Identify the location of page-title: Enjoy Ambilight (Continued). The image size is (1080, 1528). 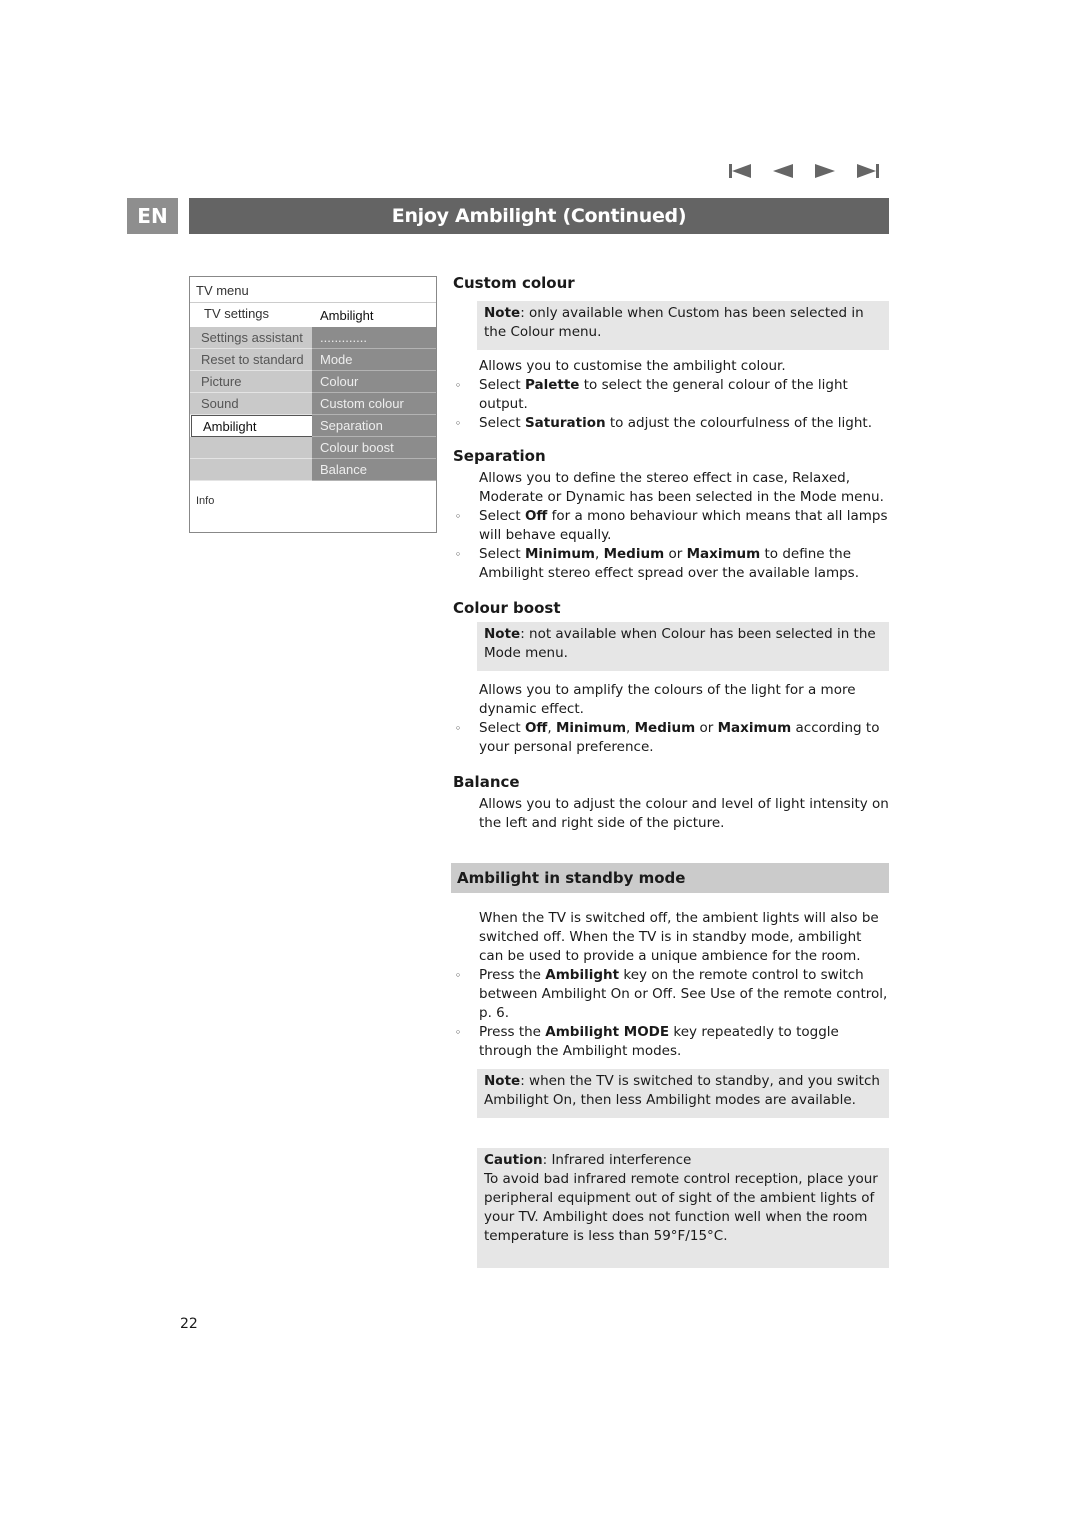
(539, 216).